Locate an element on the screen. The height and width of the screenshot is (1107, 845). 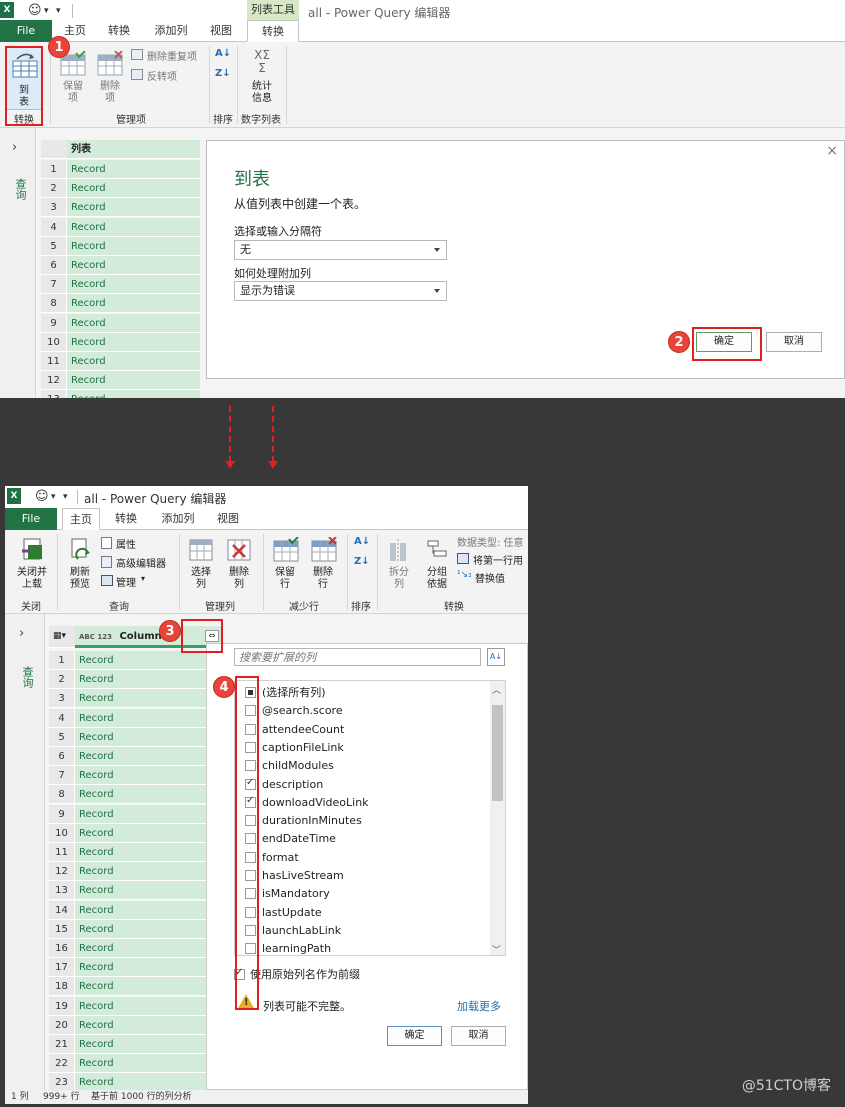
column-option: learningPath is located at coordinates (362, 948).